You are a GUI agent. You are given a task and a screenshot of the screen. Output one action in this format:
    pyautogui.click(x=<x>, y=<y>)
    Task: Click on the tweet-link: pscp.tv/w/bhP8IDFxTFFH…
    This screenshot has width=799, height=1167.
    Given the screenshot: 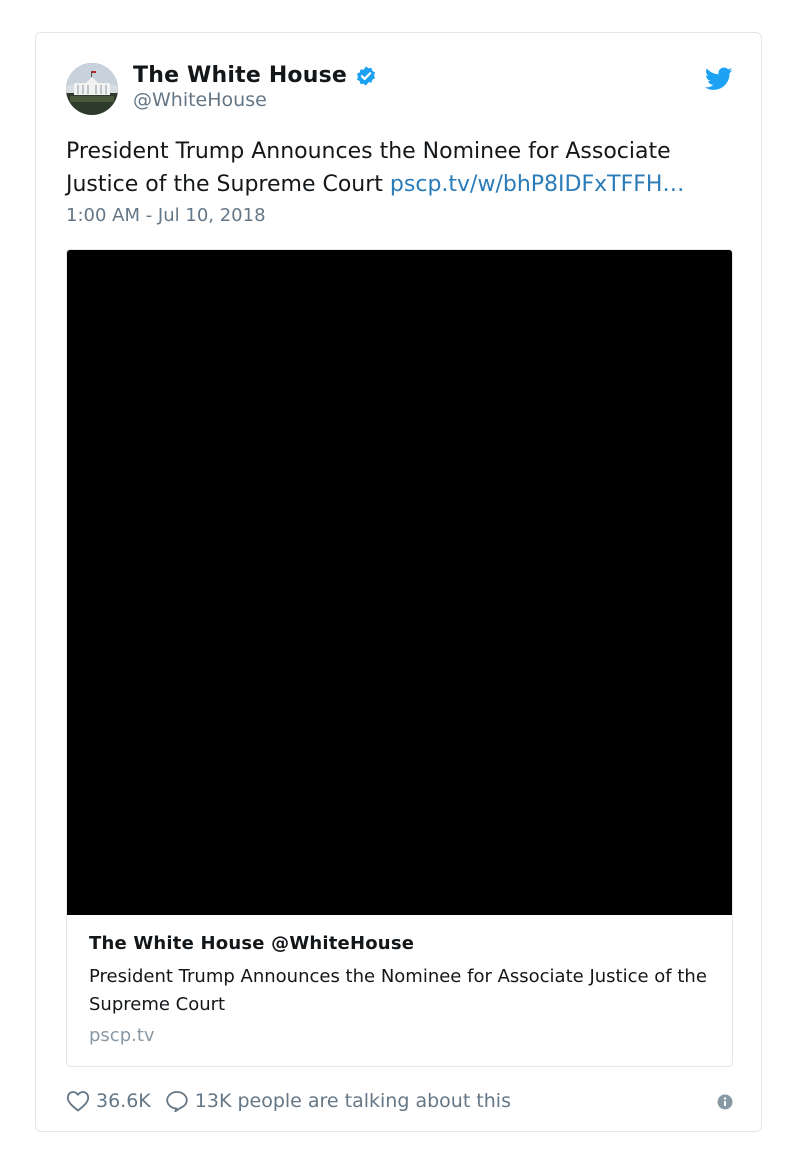 What is the action you would take?
    pyautogui.click(x=537, y=184)
    